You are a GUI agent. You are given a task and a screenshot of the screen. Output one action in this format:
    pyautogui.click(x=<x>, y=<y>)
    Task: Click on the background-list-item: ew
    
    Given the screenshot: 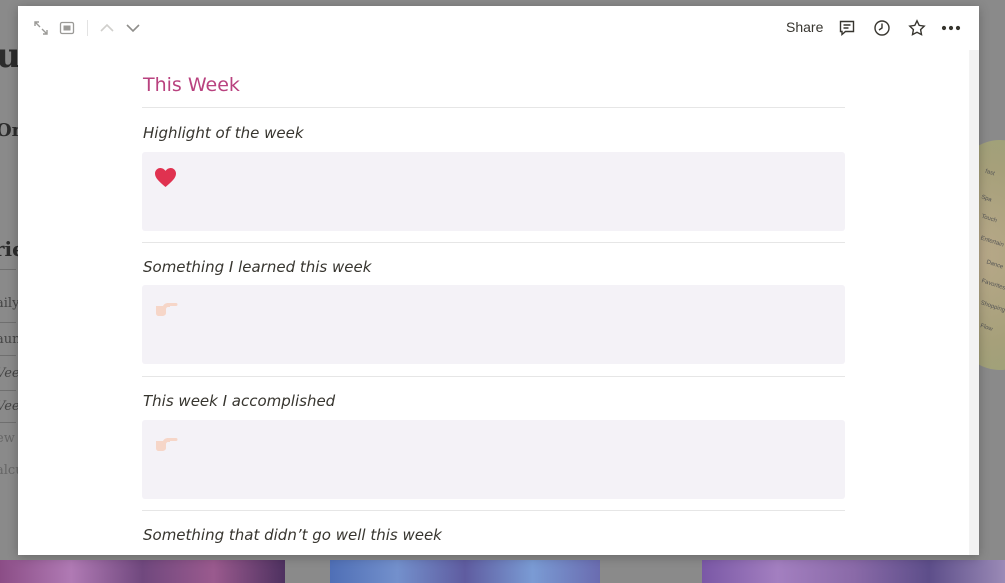 What is the action you would take?
    pyautogui.click(x=7, y=438)
    